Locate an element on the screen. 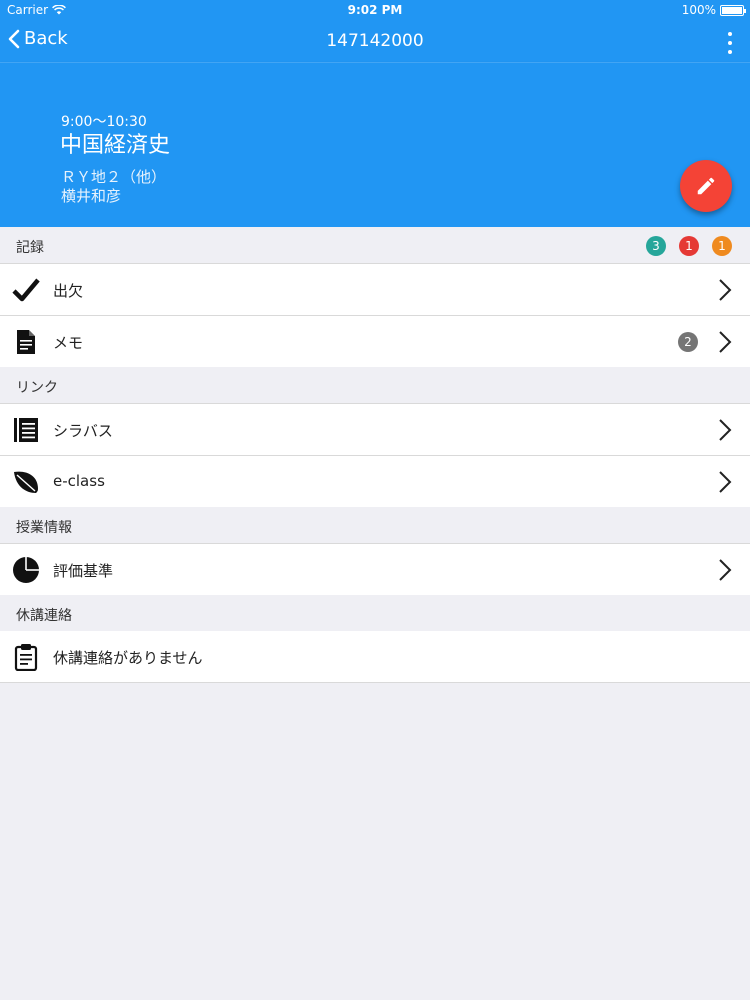 This screenshot has width=750, height=1000. course-room: ＲＹ地２（他） is located at coordinates (114, 177).